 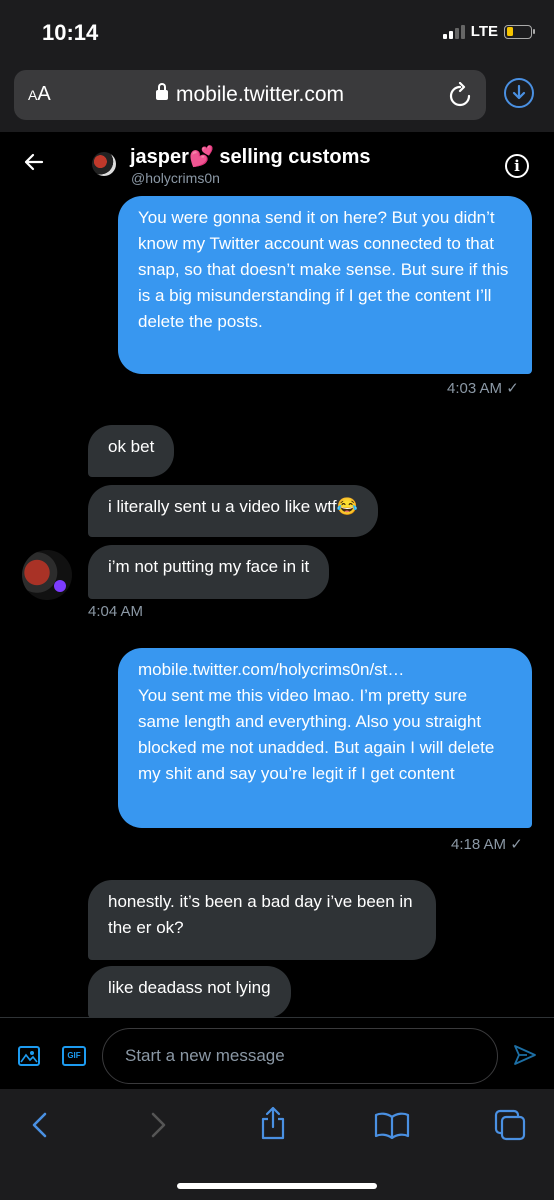 What do you see at coordinates (519, 93) in the screenshot?
I see `download-icon` at bounding box center [519, 93].